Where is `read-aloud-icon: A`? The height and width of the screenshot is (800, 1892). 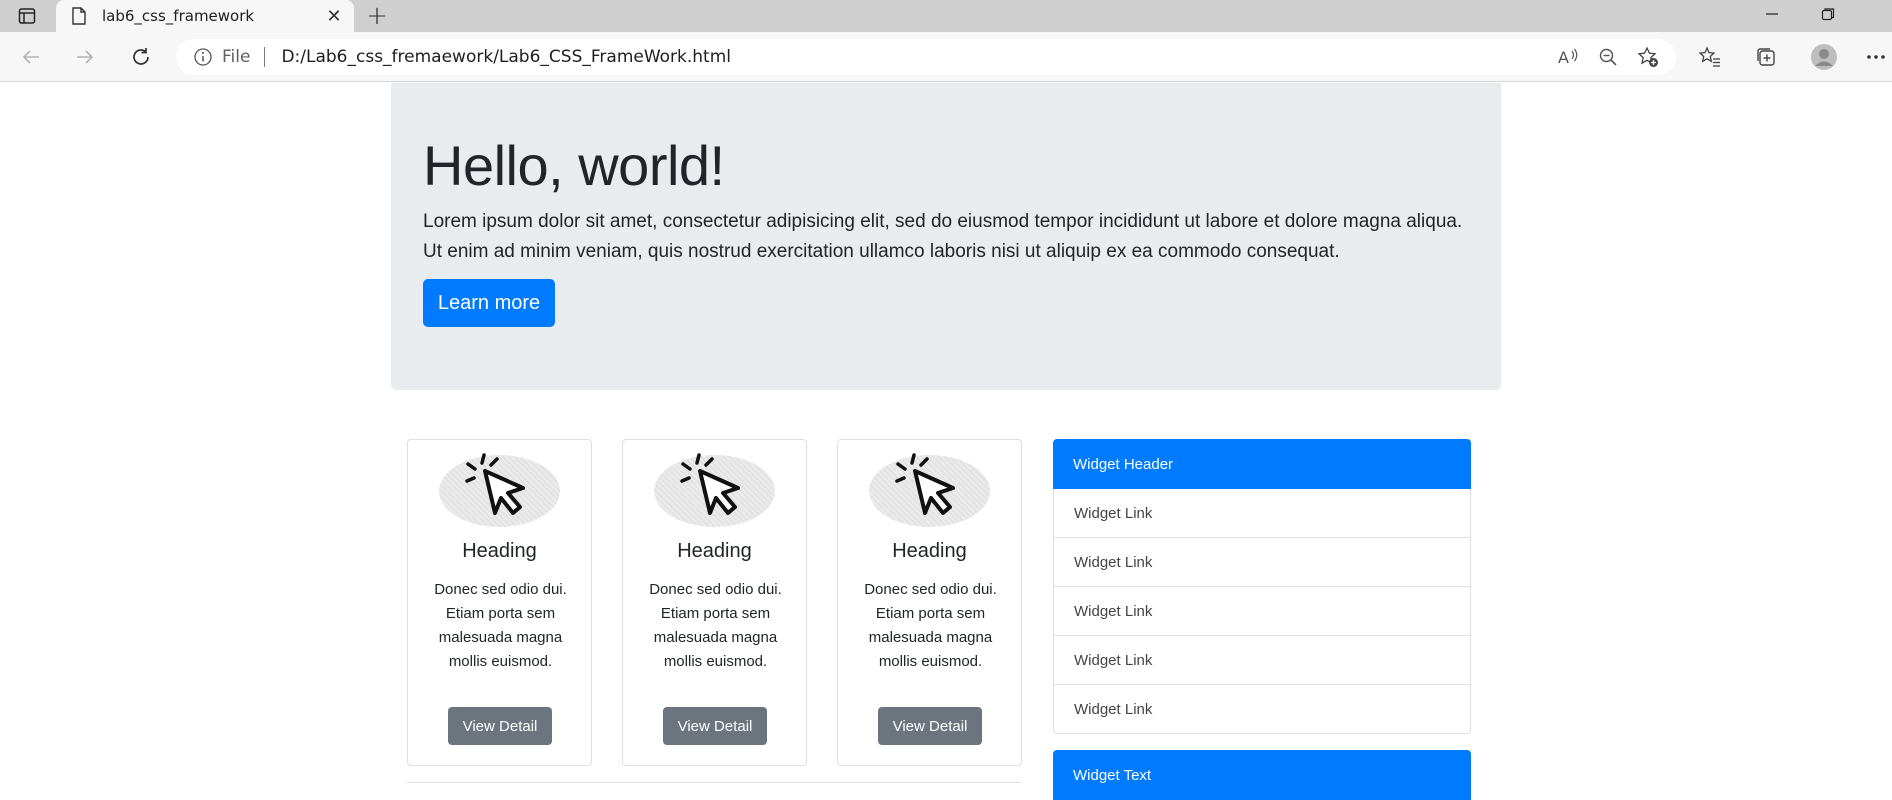 read-aloud-icon: A is located at coordinates (1568, 57).